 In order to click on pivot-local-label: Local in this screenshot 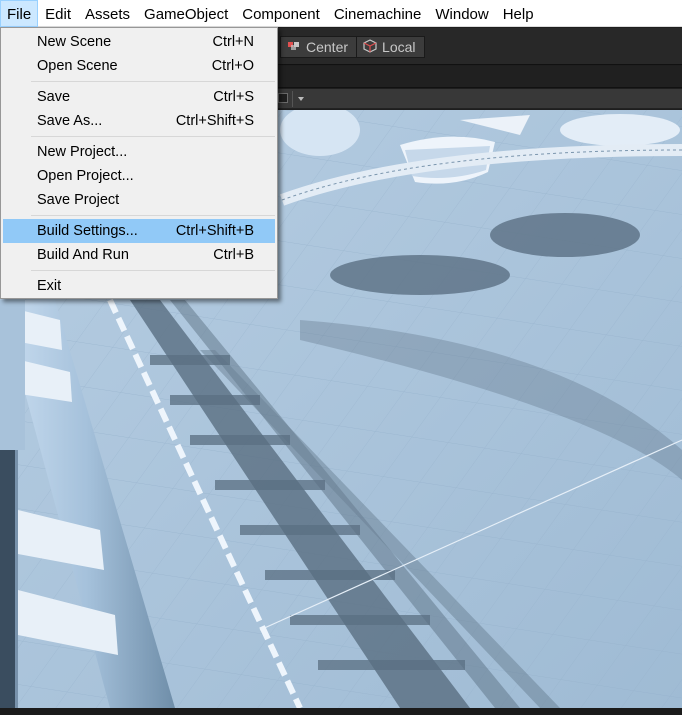, I will do `click(399, 47)`.